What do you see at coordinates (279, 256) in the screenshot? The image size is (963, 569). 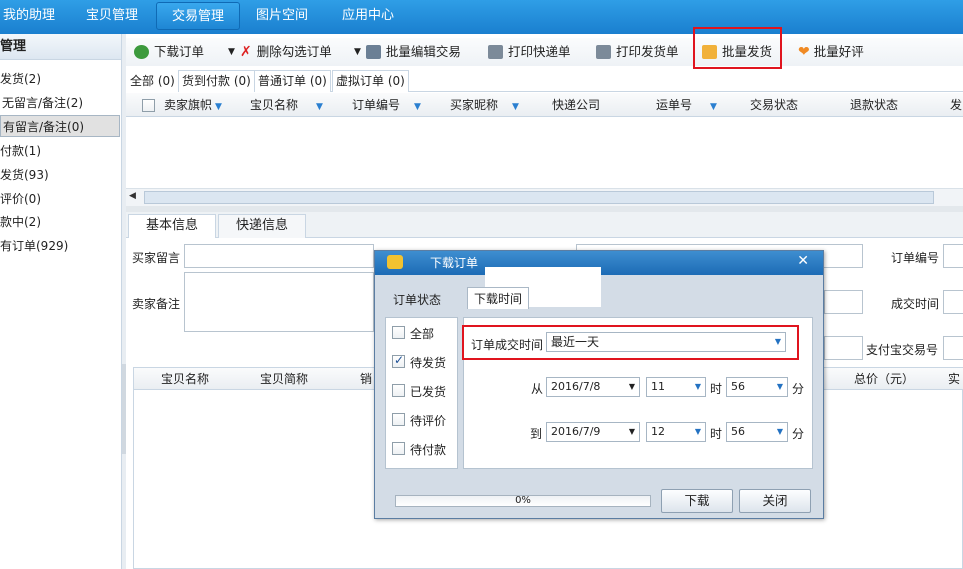 I see `buyer-message-field` at bounding box center [279, 256].